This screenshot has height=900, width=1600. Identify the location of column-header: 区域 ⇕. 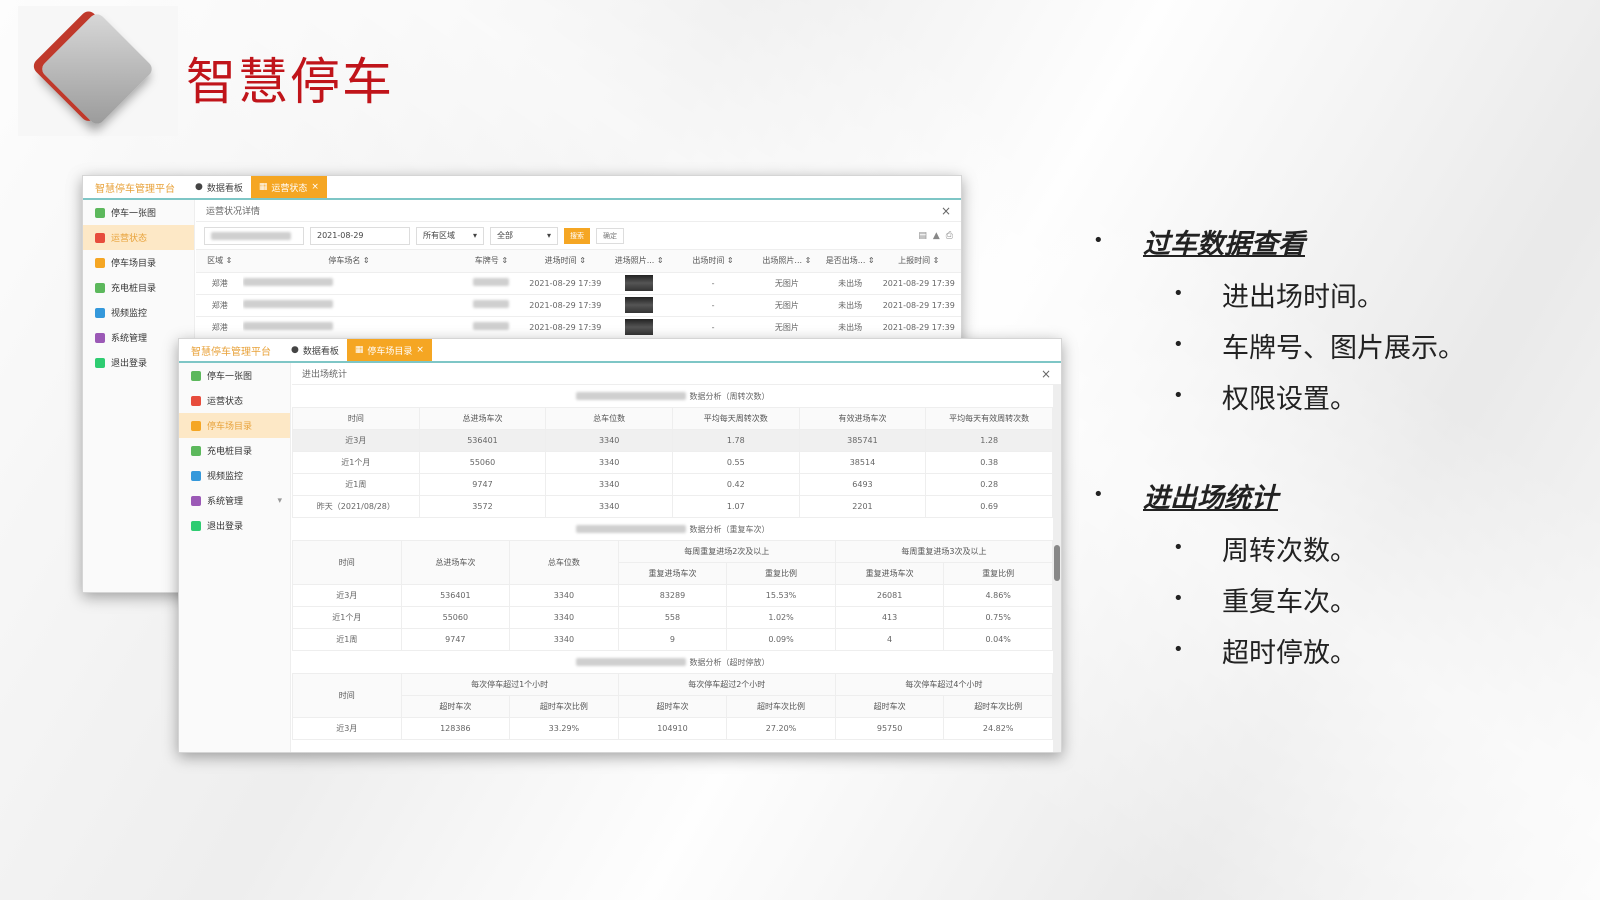
(220, 261).